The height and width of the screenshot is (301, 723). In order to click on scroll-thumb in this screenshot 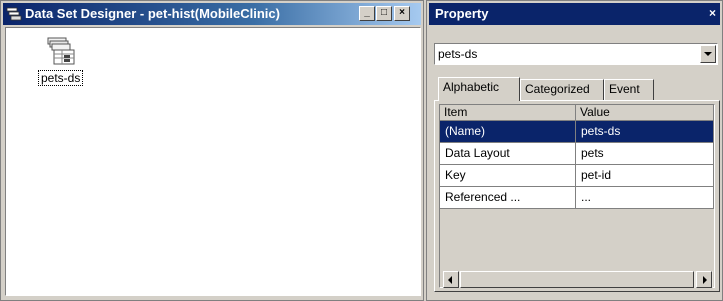, I will do `click(577, 279)`.